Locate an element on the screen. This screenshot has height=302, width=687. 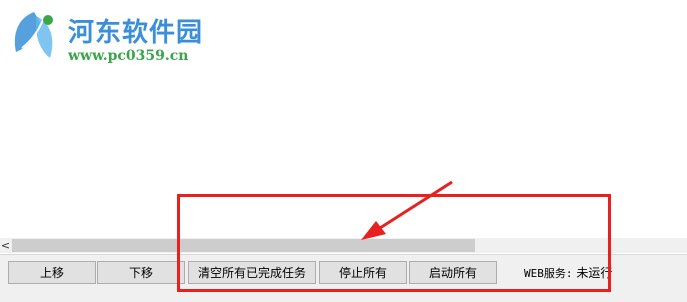
move-up-button: 上移 is located at coordinates (52, 272).